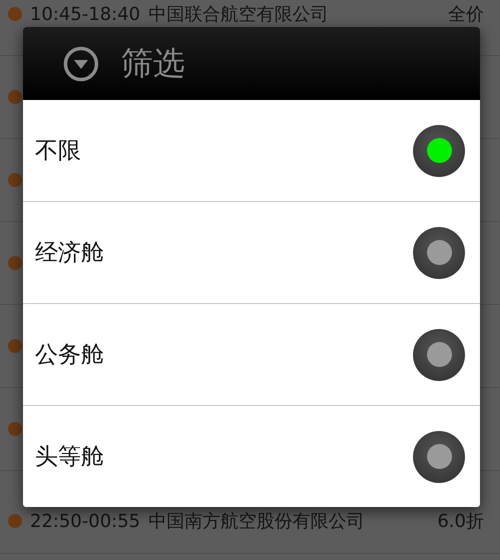 This screenshot has width=500, height=560. Describe the element at coordinates (85, 14) in the screenshot. I see `flight-time: 10:45-18:40` at that location.